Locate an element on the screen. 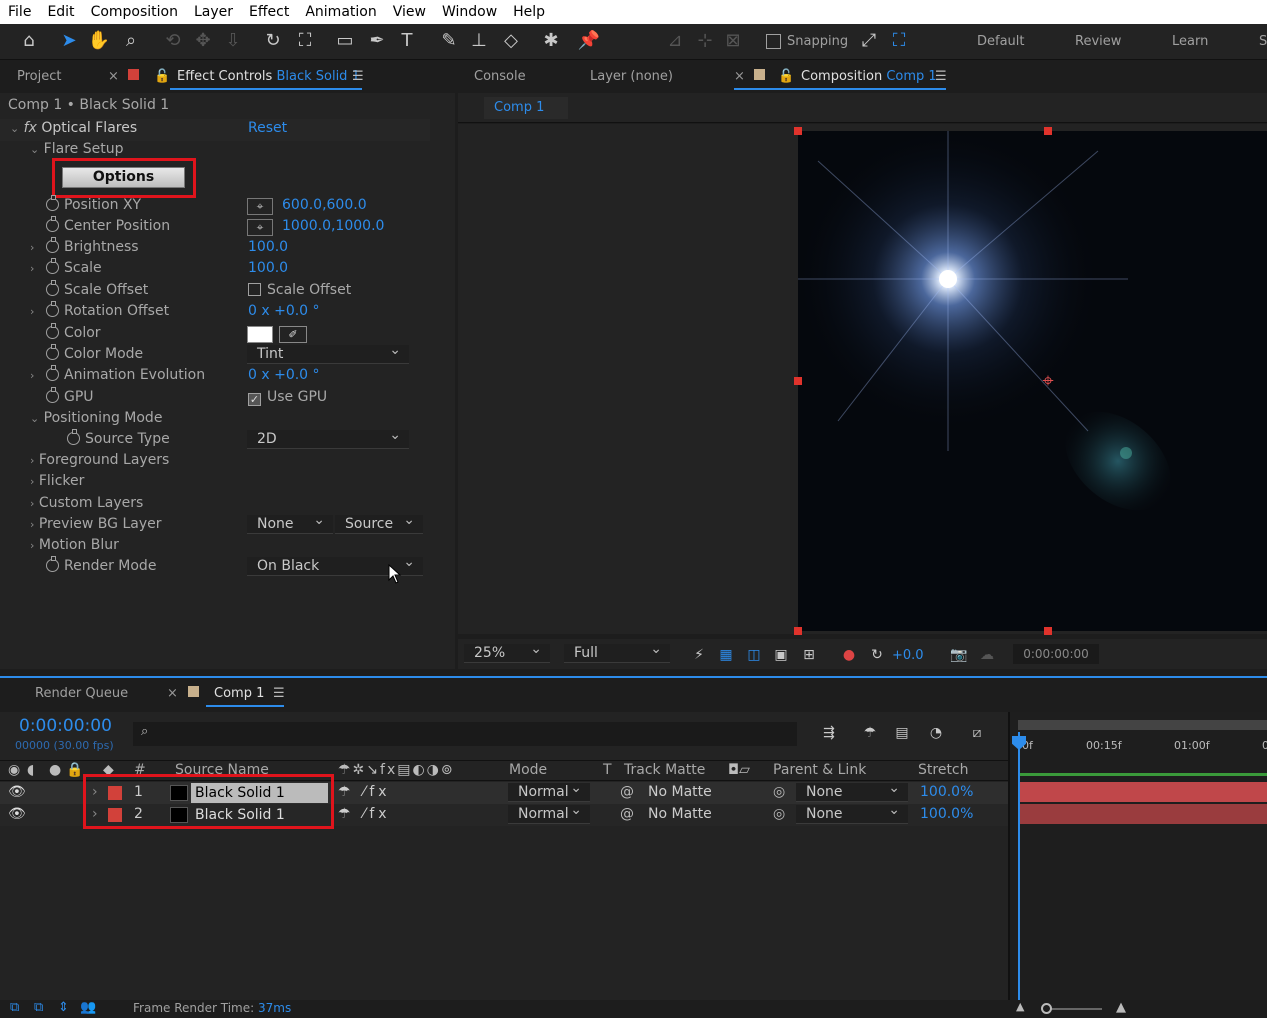 This screenshot has height=1018, width=1267. orbit-camera-icon: ⟲ is located at coordinates (173, 41).